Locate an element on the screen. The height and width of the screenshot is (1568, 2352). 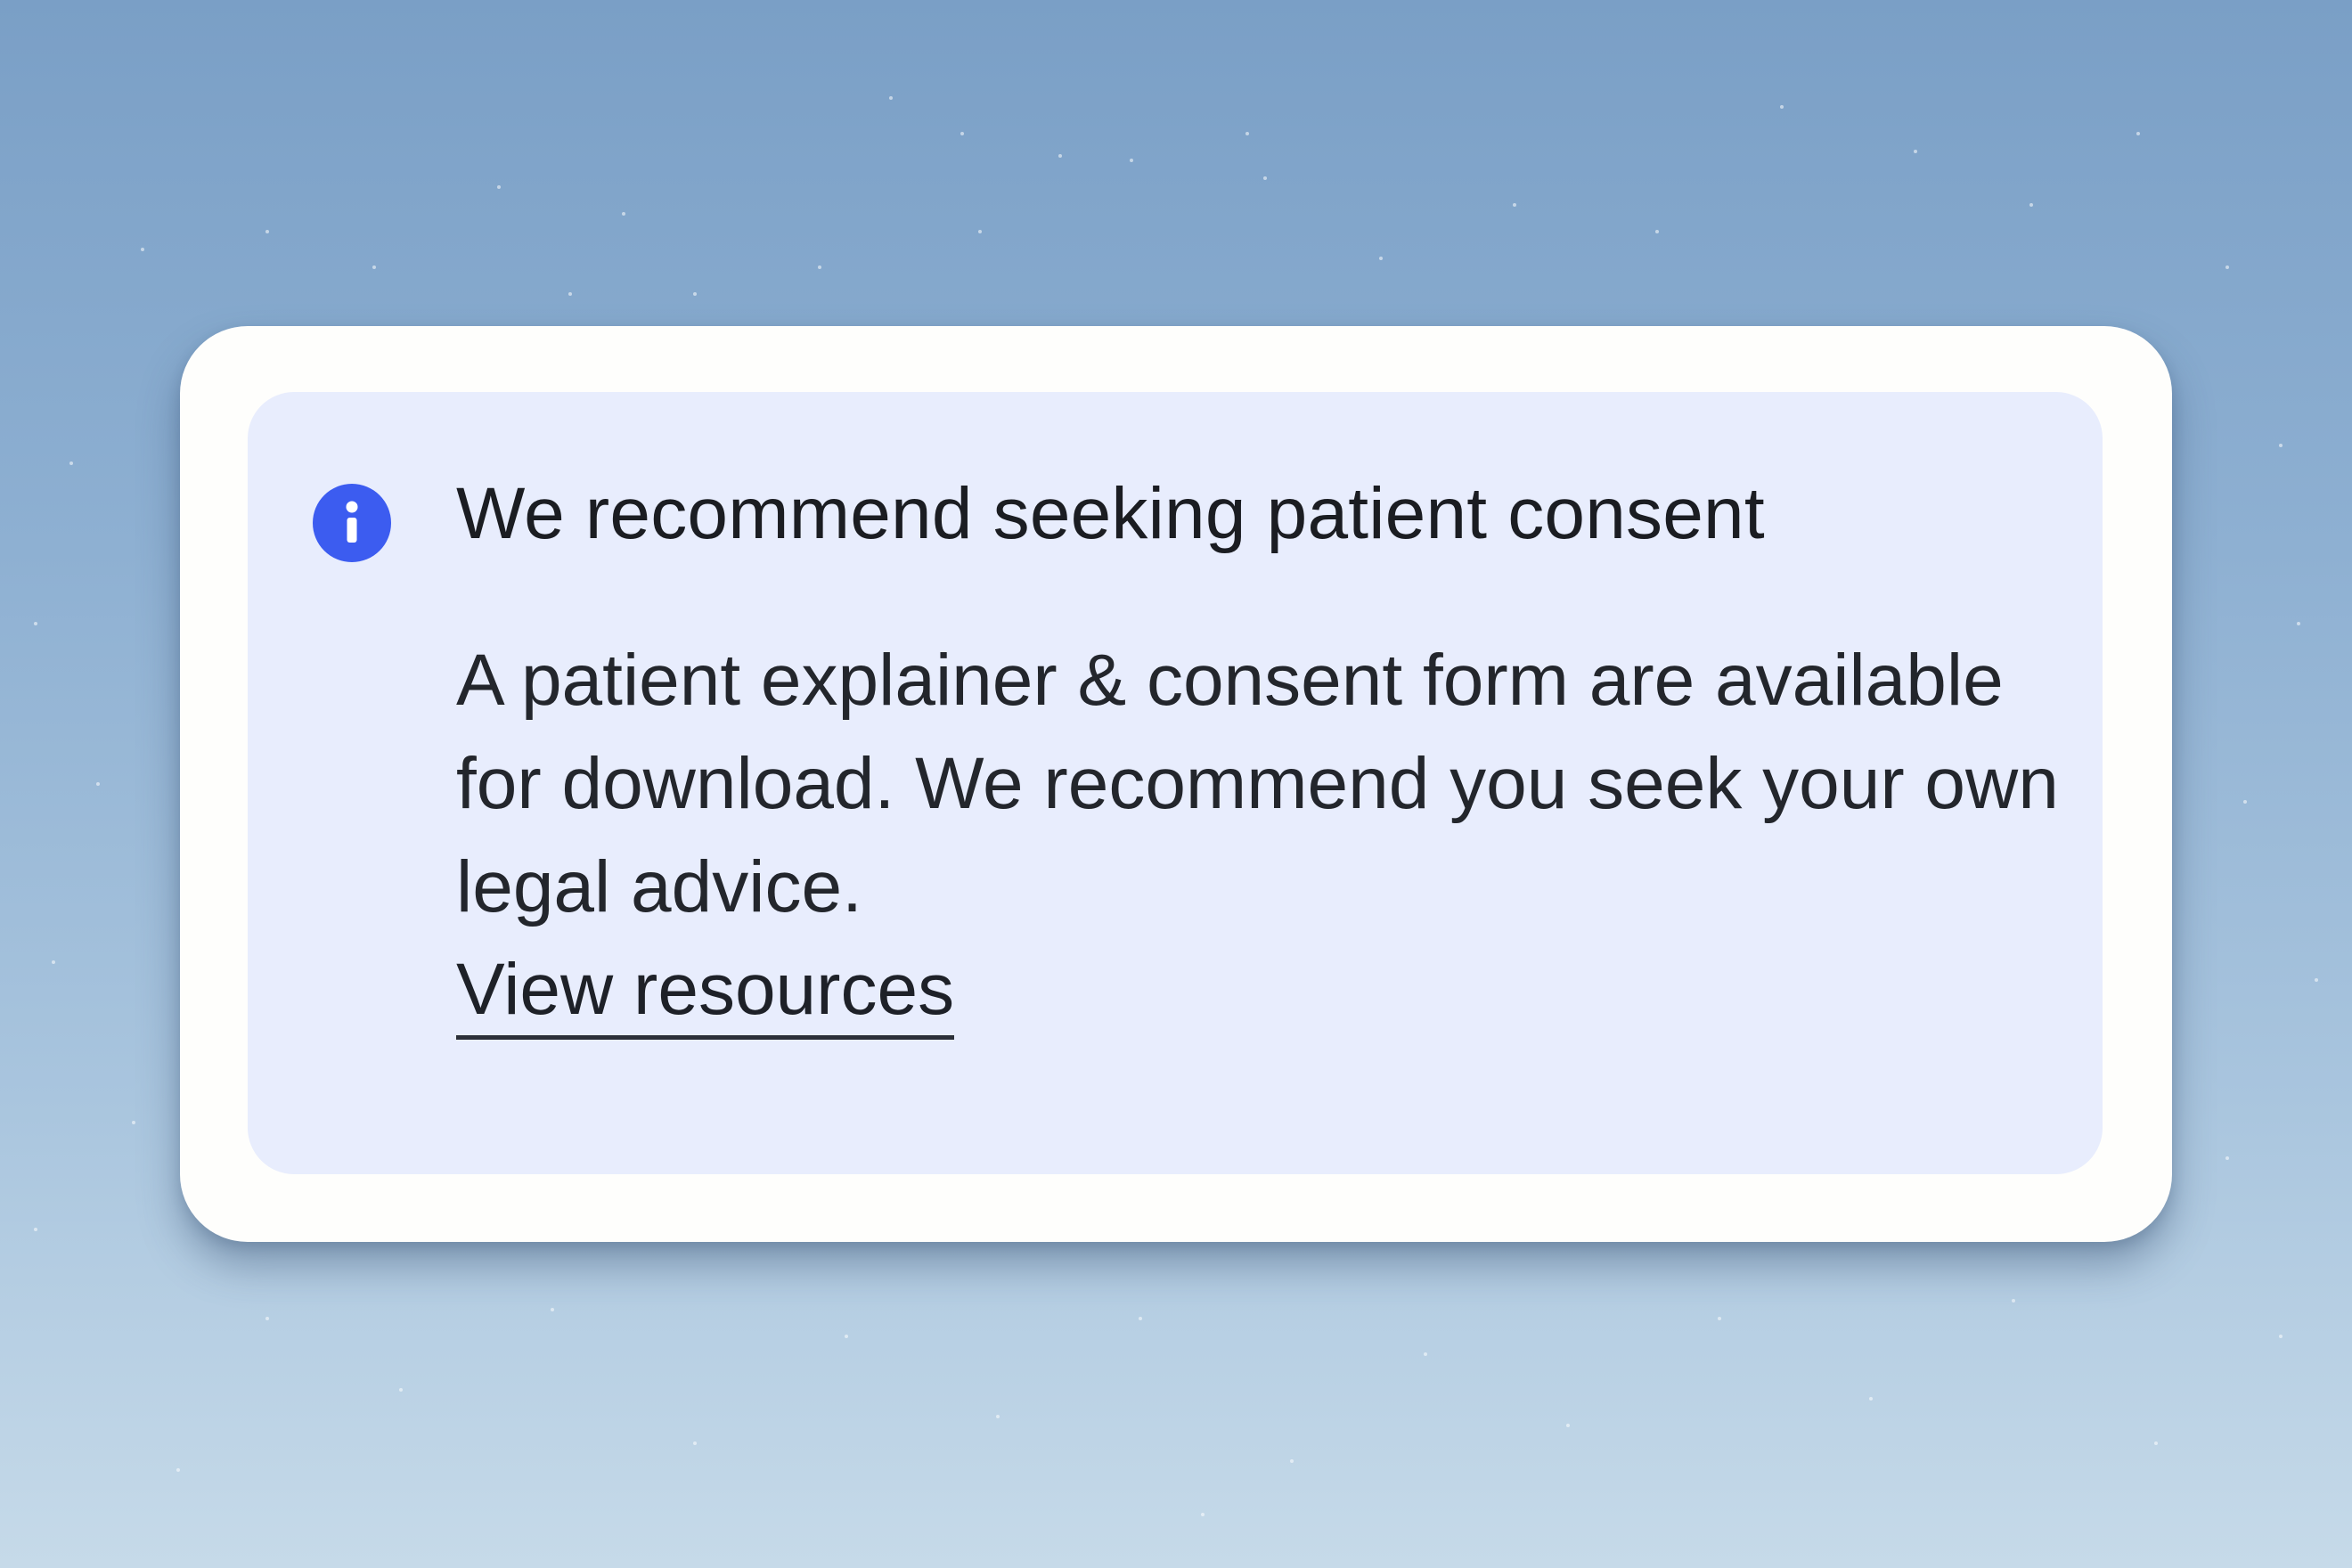
view-resources-link: View resources is located at coordinates (705, 993).